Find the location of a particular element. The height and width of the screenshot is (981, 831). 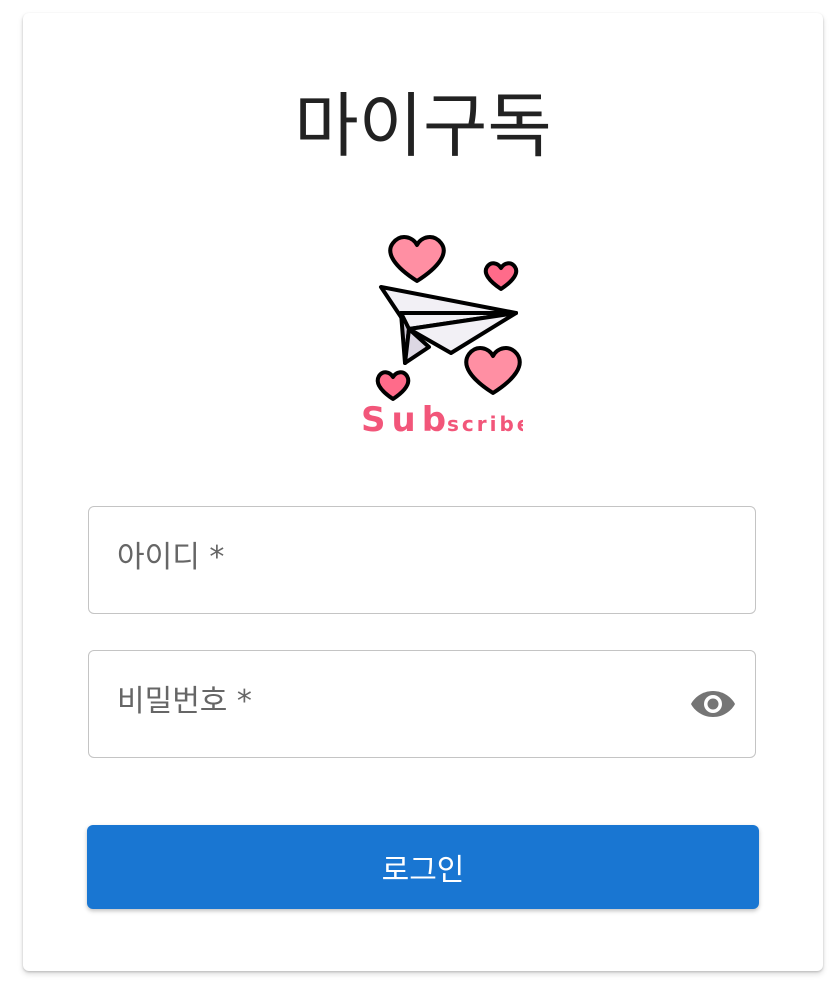

login-button: 로그인 is located at coordinates (423, 867).